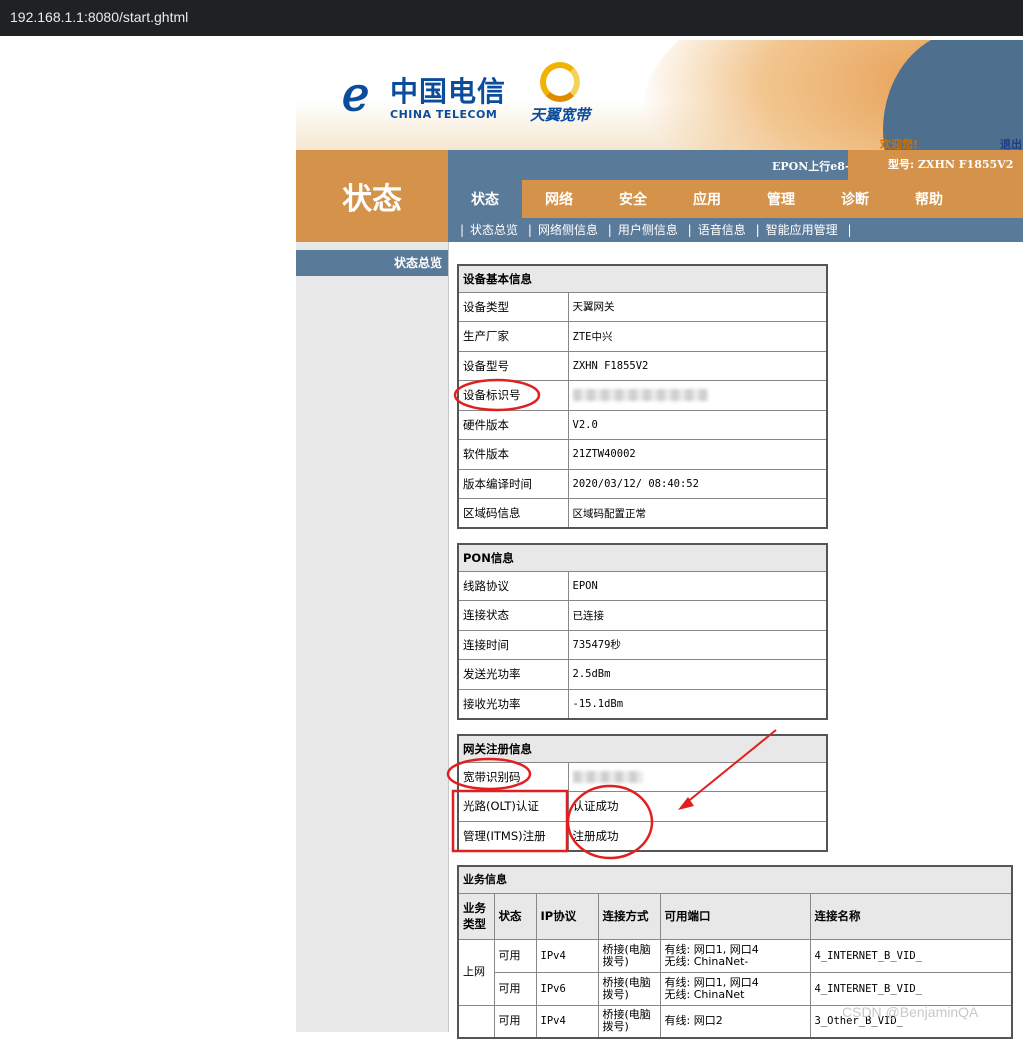 The image size is (1023, 1039). What do you see at coordinates (697, 424) in the screenshot?
I see `row-value: V2.0` at bounding box center [697, 424].